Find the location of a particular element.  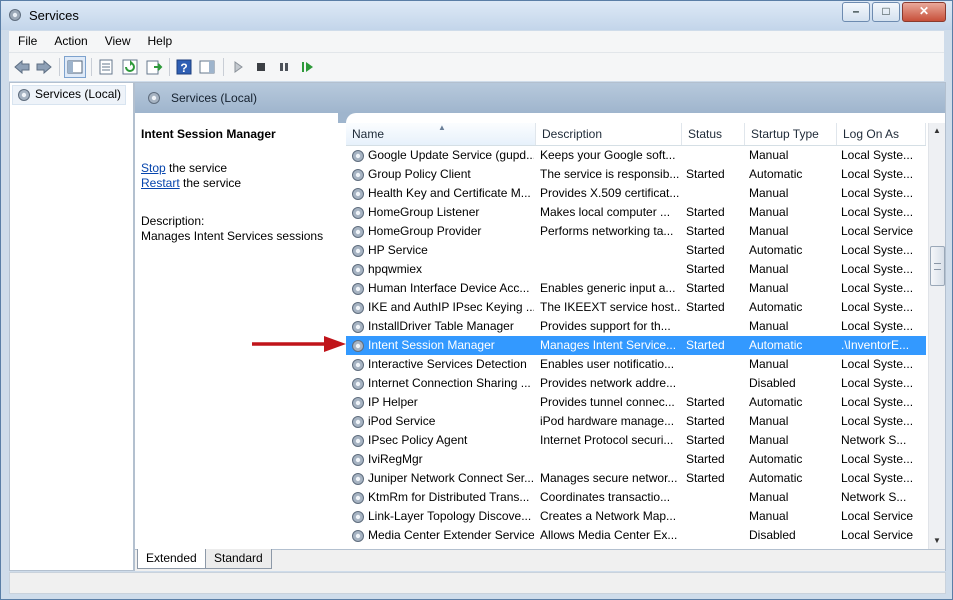

restart-service-link: Restart is located at coordinates (160, 183).